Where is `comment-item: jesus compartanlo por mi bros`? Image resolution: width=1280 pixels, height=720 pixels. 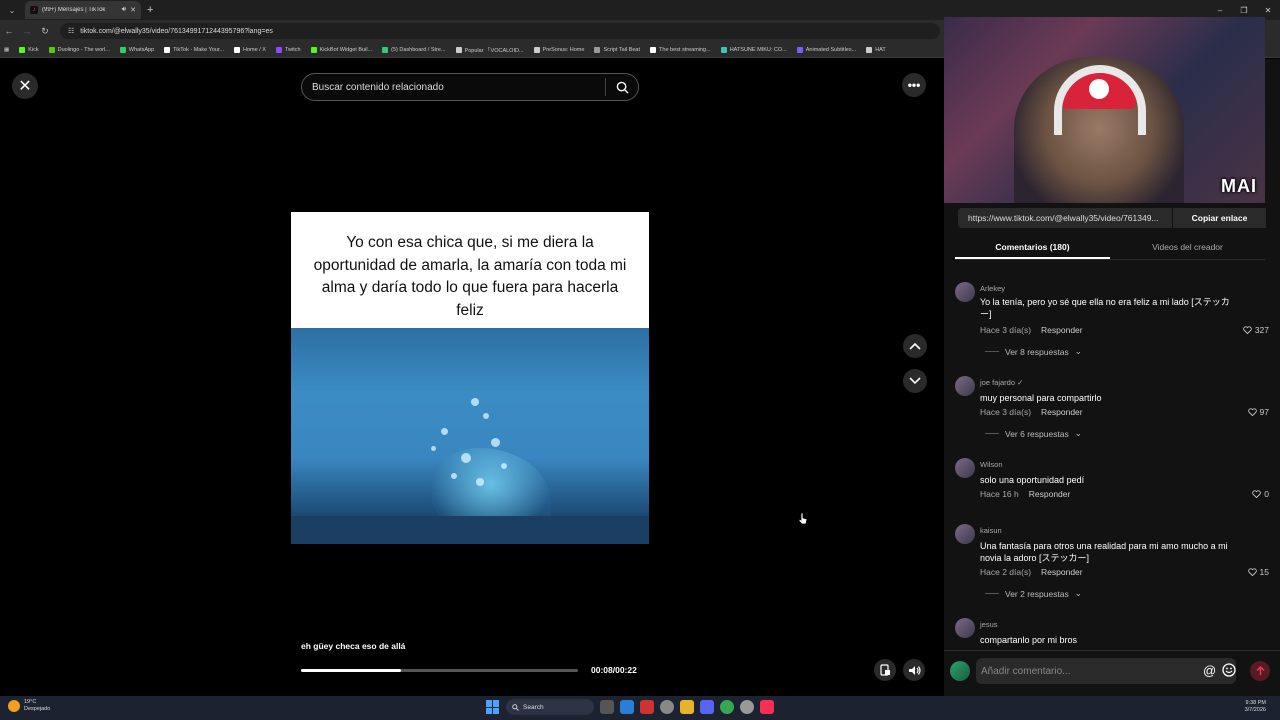
comment-item: jesus compartanlo por mi bros is located at coordinates (1114, 632).